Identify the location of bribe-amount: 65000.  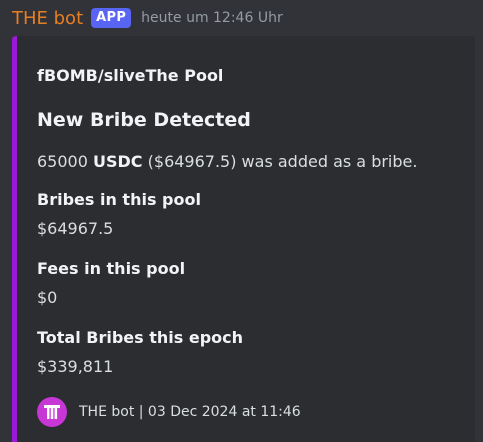
(62, 161).